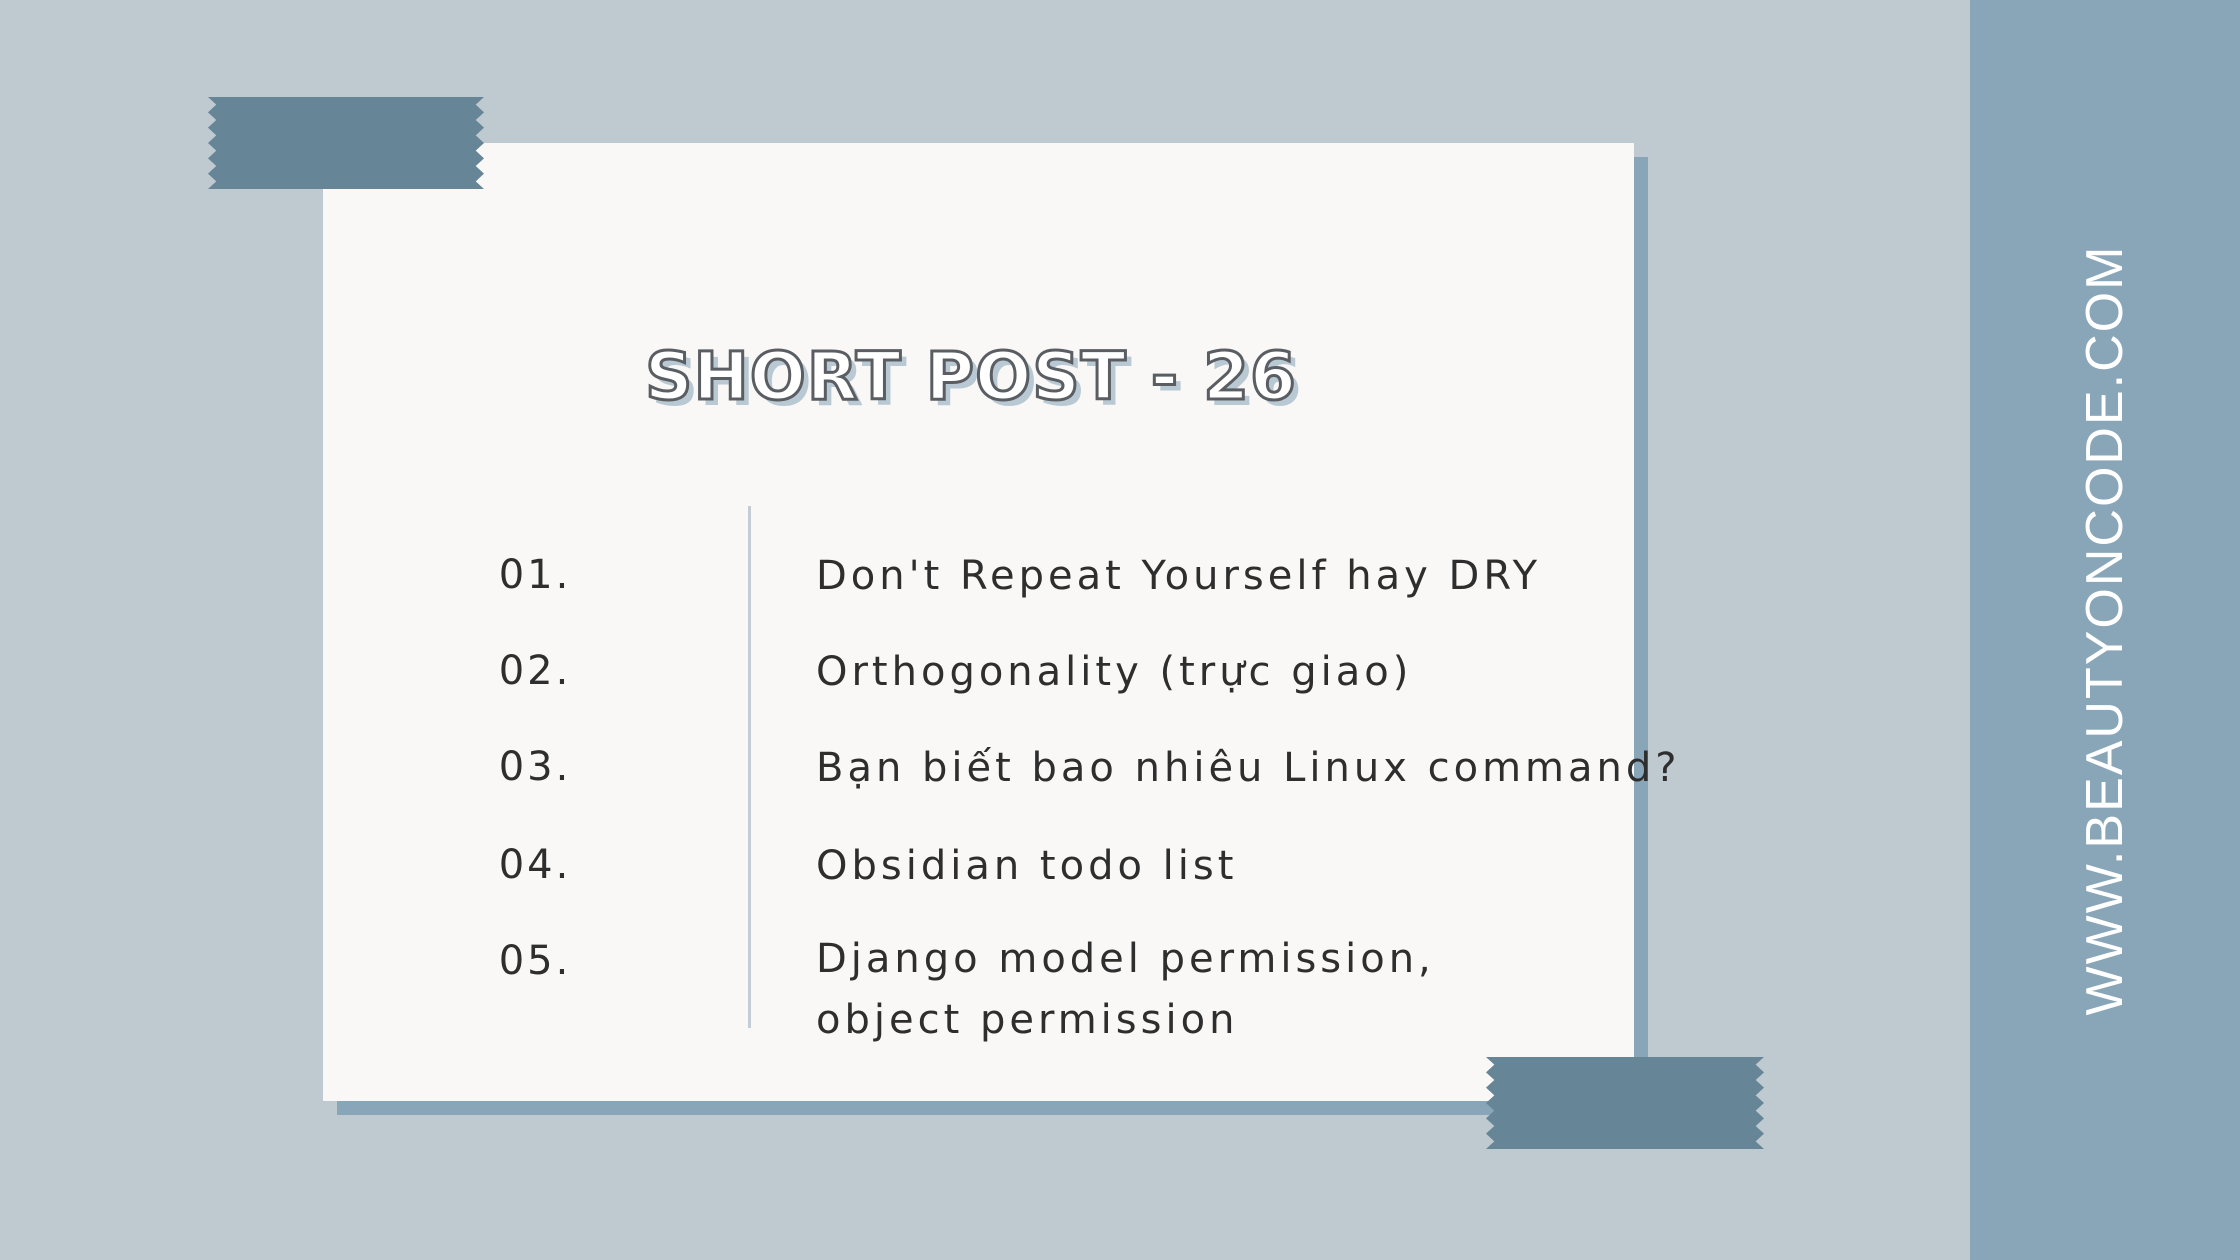 The image size is (2240, 1260). I want to click on item-text-05-line1: Django model permission,, so click(1125, 959).